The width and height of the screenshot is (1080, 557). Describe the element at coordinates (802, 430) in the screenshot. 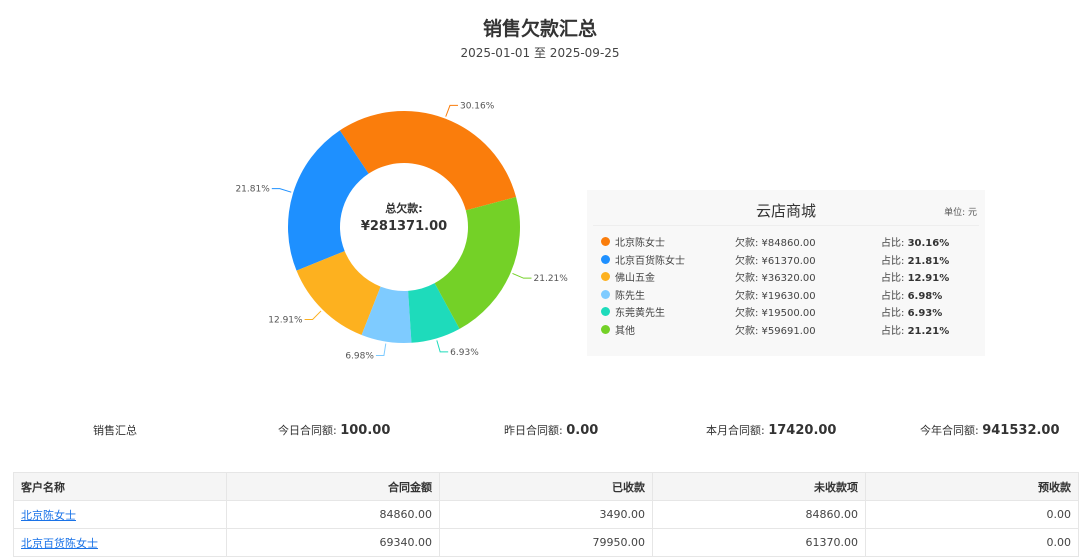

I see `month-value: 17420.00` at that location.